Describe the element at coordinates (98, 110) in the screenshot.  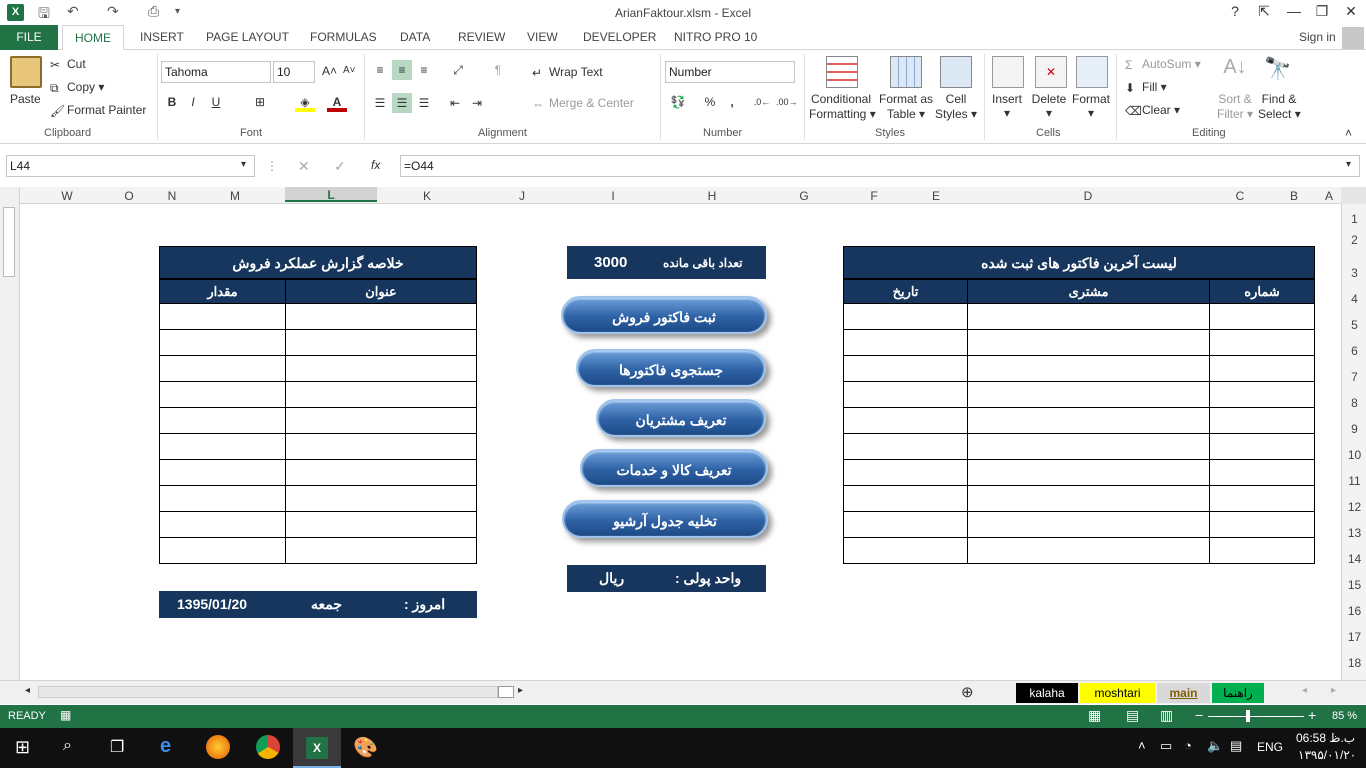
I see `format-painter-button: 🖌 Format Painter` at that location.